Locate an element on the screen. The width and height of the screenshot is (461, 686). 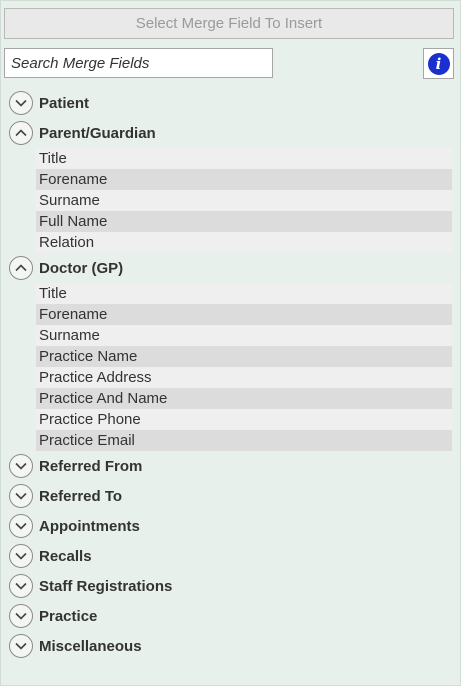
merge-field-item: Practice Address is located at coordinates (244, 377).